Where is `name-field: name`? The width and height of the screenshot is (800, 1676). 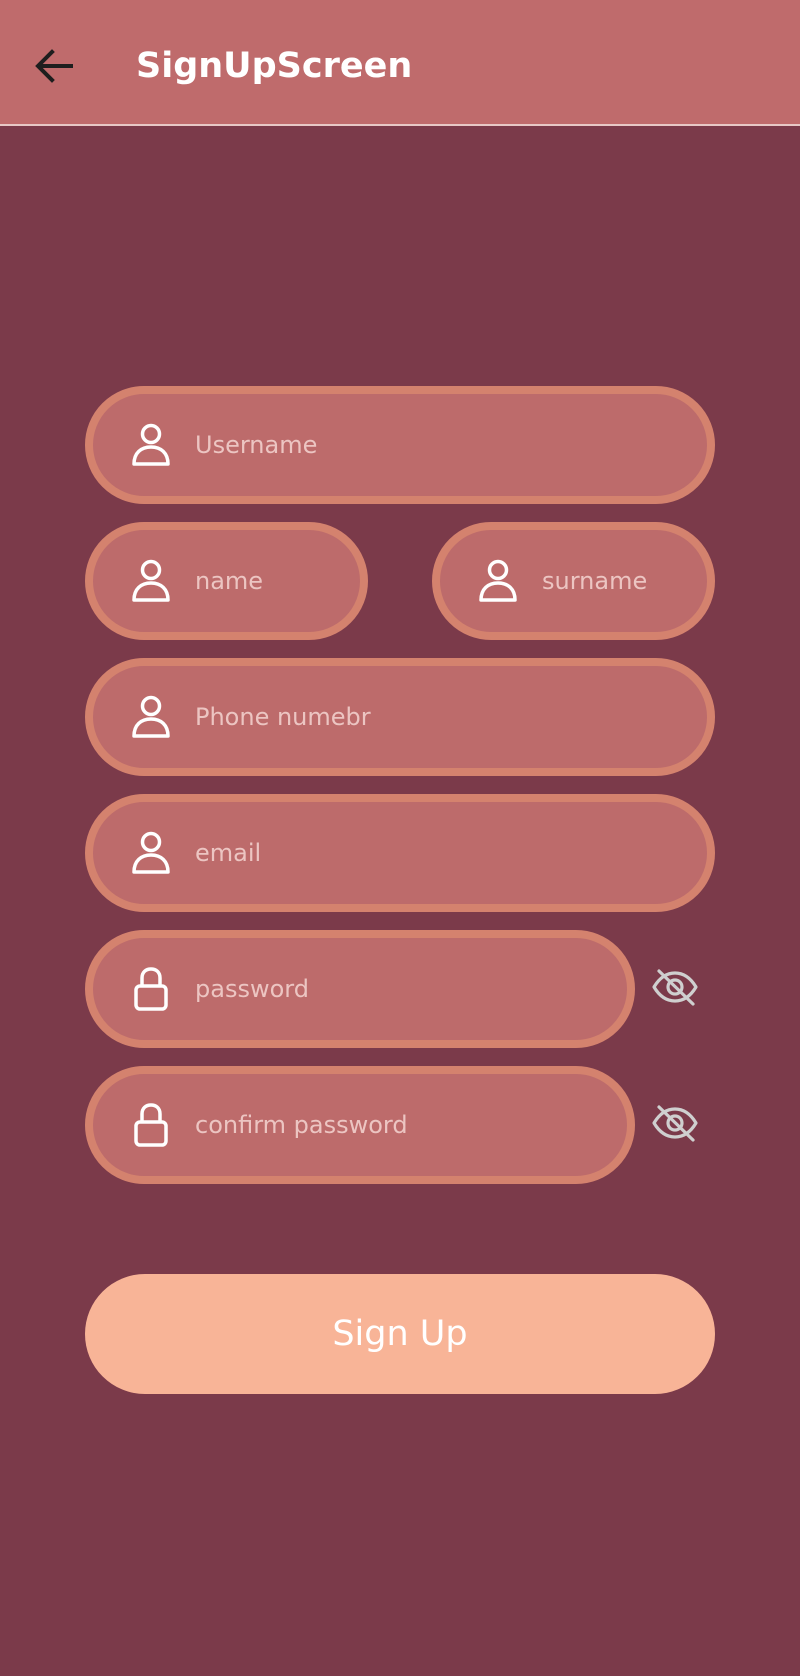
name-field: name is located at coordinates (226, 581).